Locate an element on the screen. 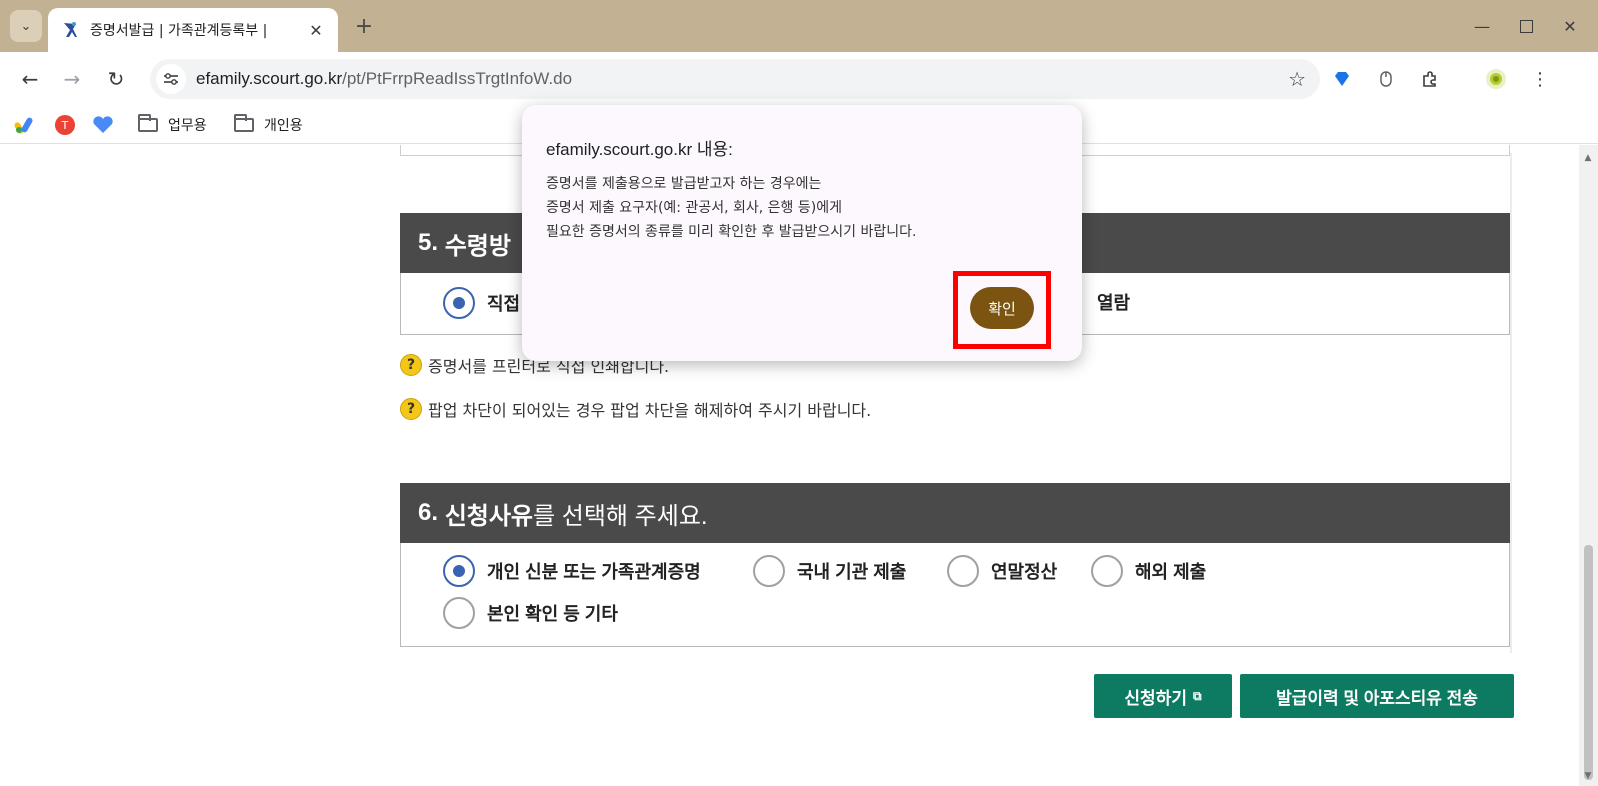  scroll-thumb is located at coordinates (1588, 662).